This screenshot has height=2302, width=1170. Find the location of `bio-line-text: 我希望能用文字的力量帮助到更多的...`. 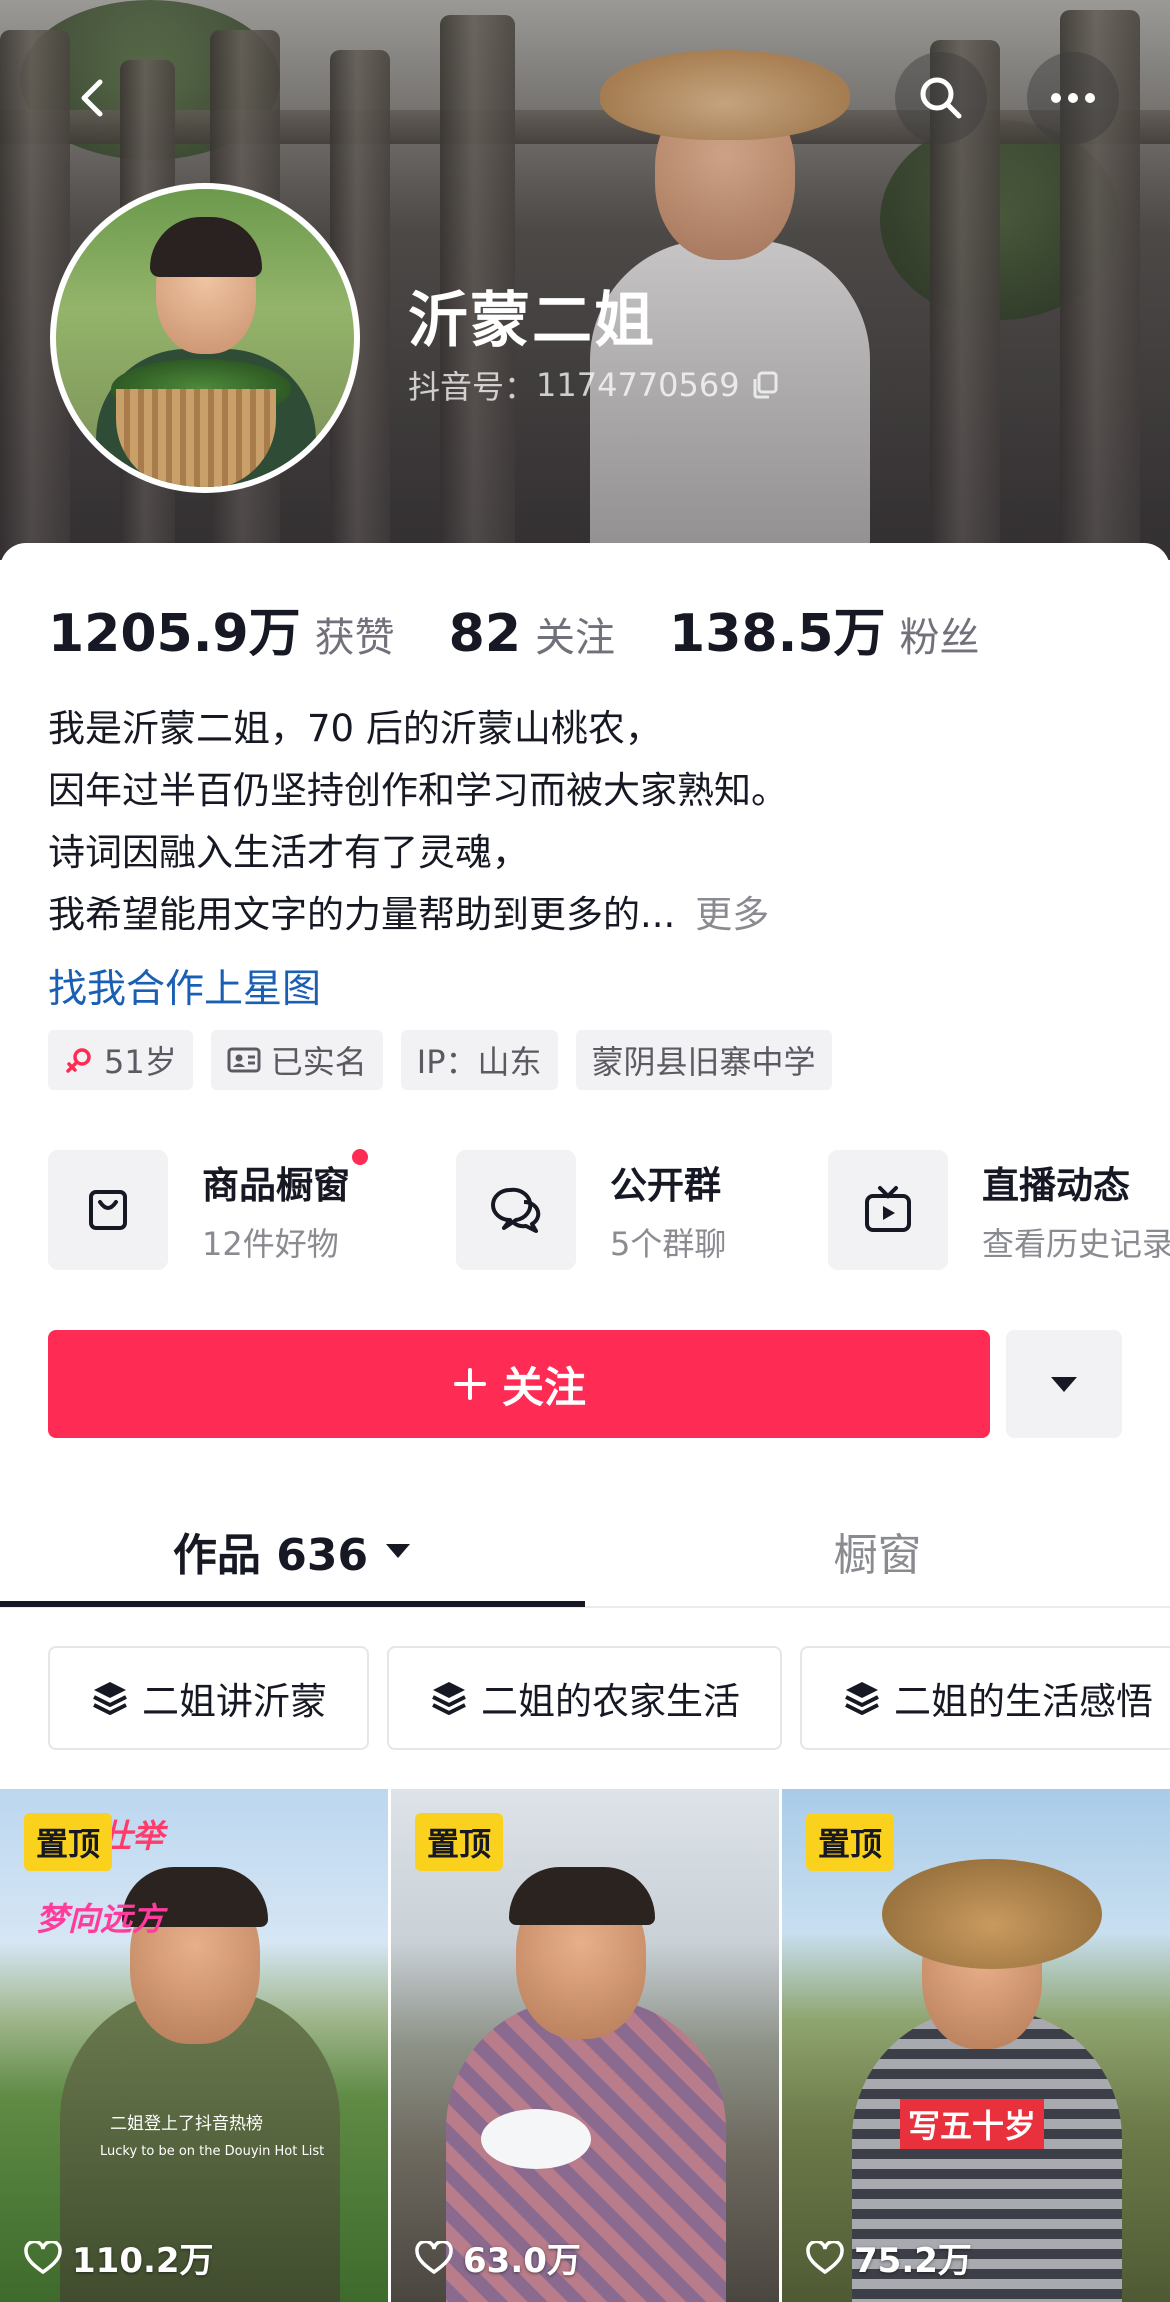

bio-line-text: 我希望能用文字的力量帮助到更多的... is located at coordinates (362, 914).